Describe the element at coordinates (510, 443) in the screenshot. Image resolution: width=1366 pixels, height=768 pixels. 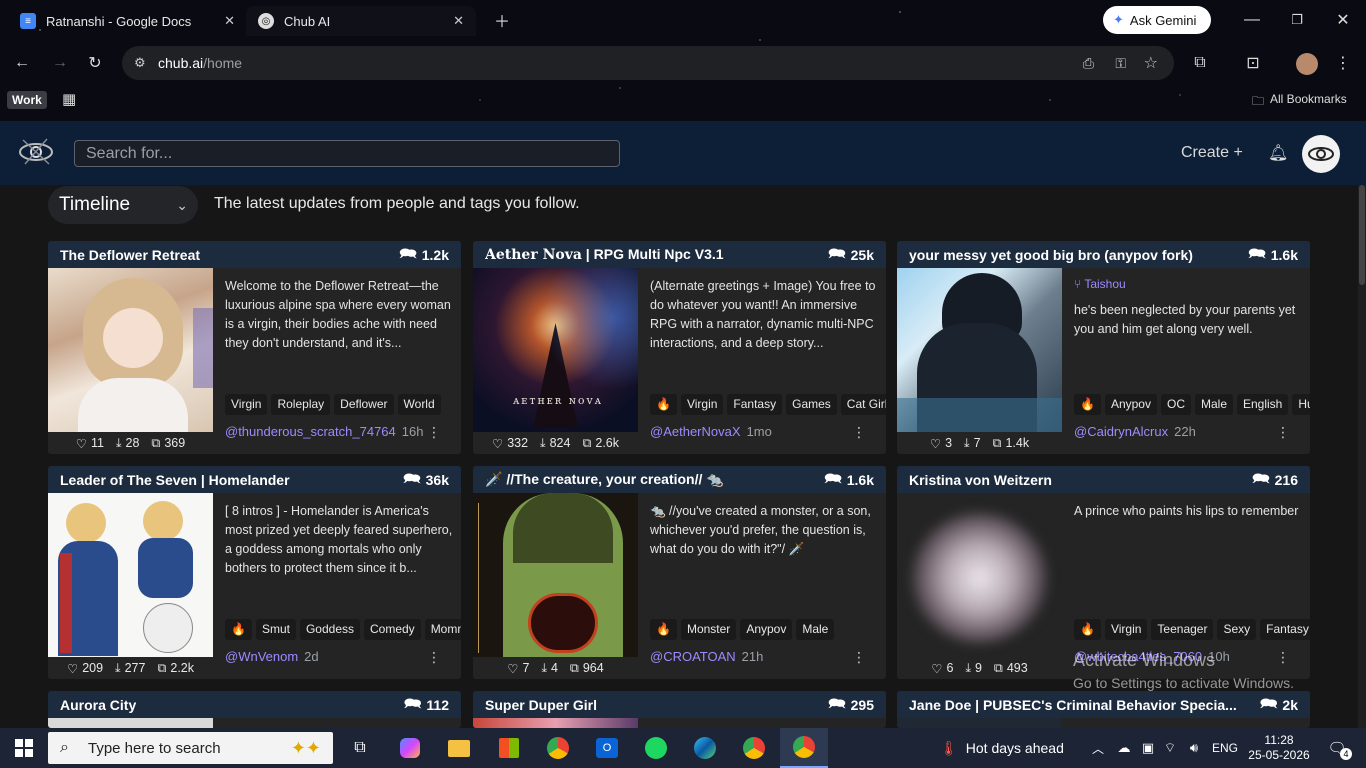
I see `likes-stat: ♡ 332` at that location.